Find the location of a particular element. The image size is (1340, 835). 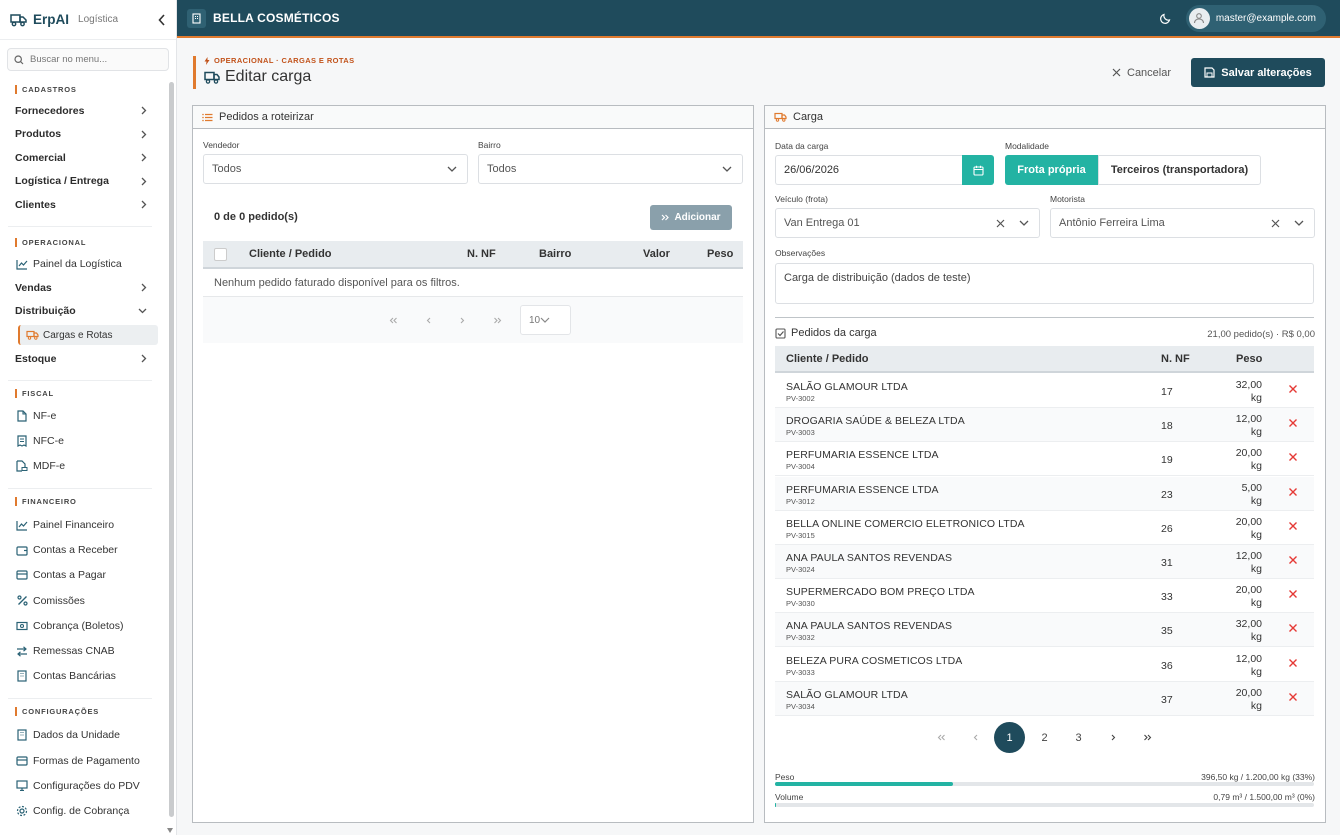

row-nf: 23 is located at coordinates (1167, 494).